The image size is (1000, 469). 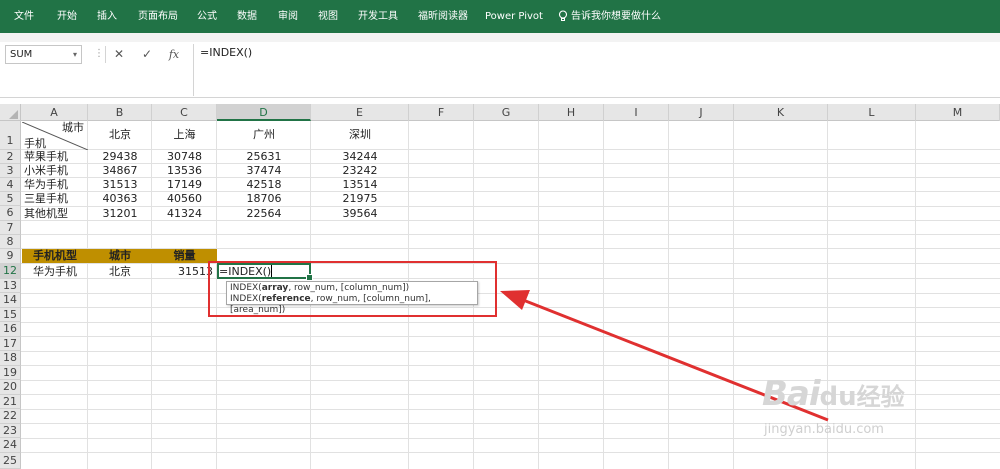 I want to click on paw-logo: du, so click(x=838, y=397).